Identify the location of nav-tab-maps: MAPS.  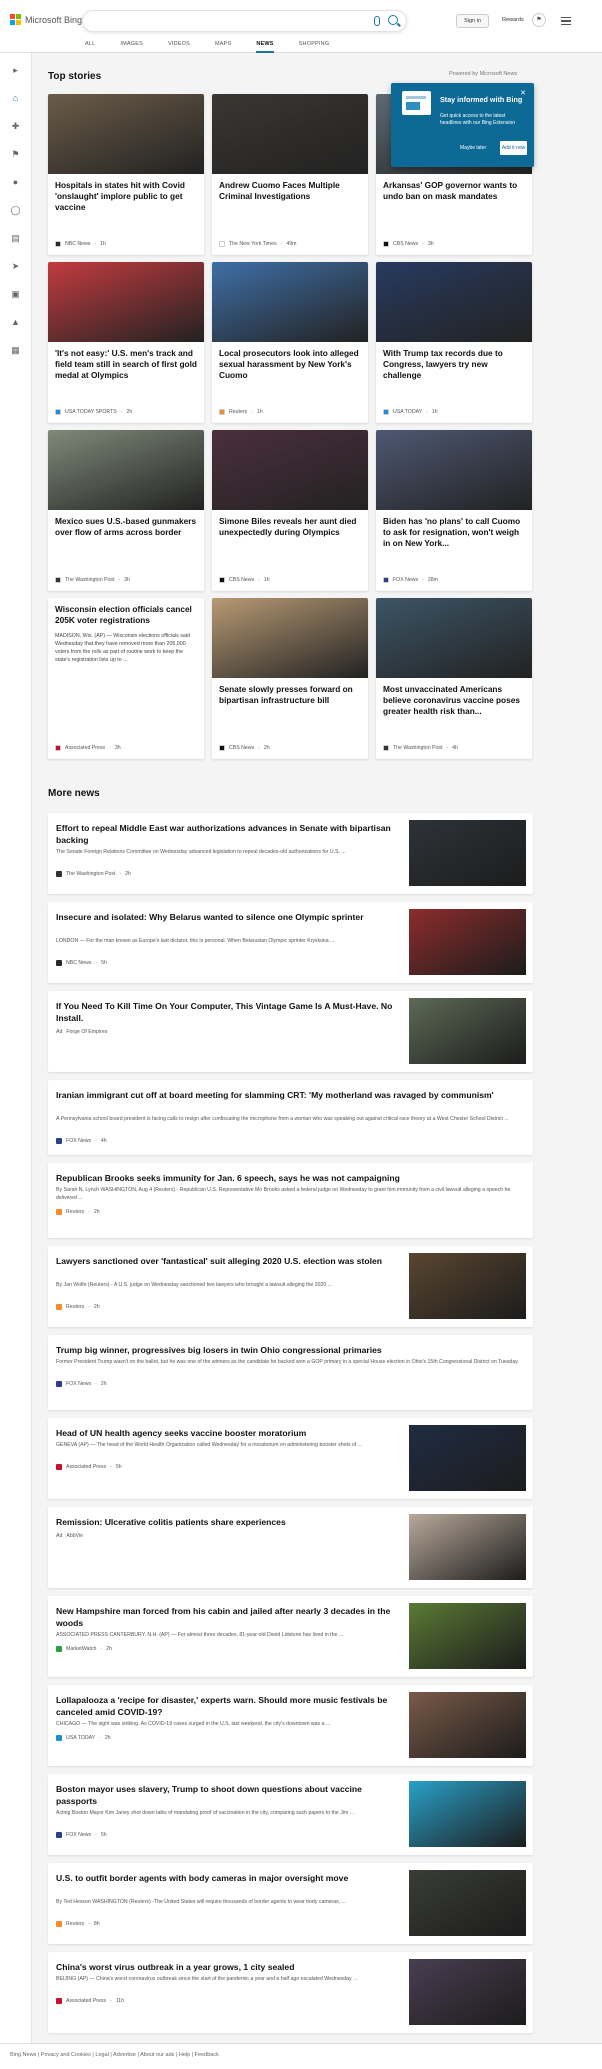
(223, 47).